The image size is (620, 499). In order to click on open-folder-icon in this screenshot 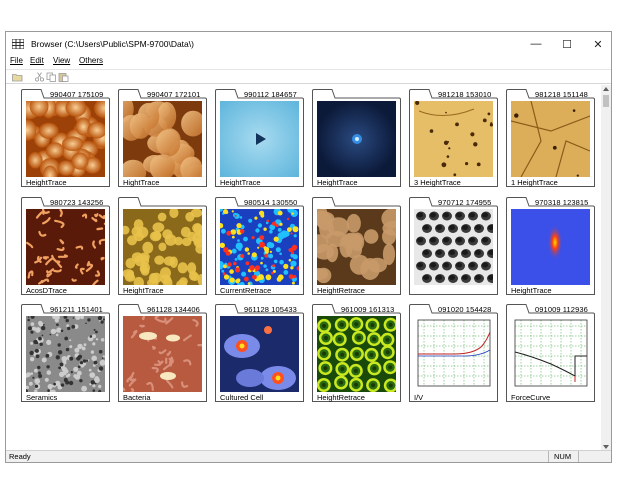, I will do `click(17, 77)`.